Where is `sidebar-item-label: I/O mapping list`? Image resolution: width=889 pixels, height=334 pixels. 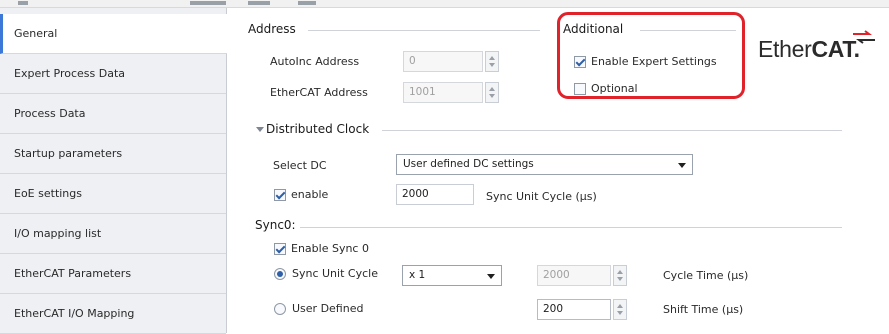
sidebar-item-label: I/O mapping list is located at coordinates (58, 233).